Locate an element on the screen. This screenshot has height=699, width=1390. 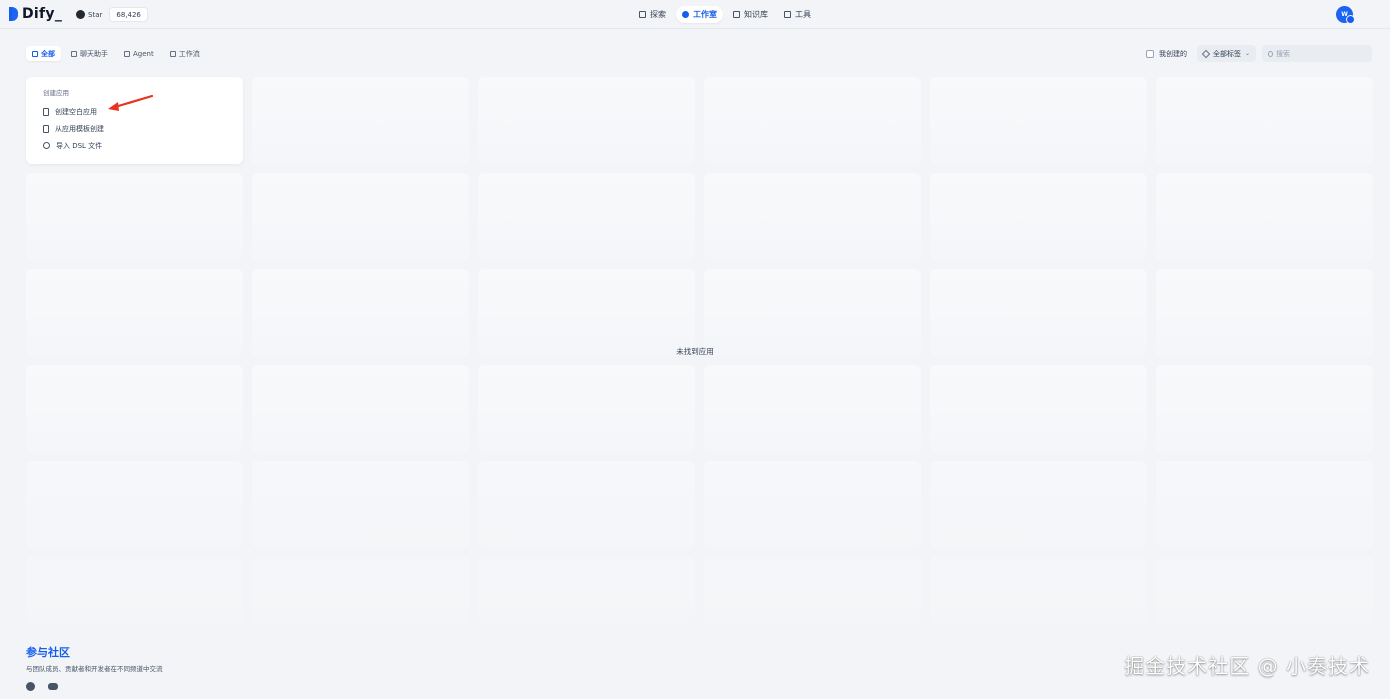
created-by-me-label: 我创建的 is located at coordinates (1172, 53).